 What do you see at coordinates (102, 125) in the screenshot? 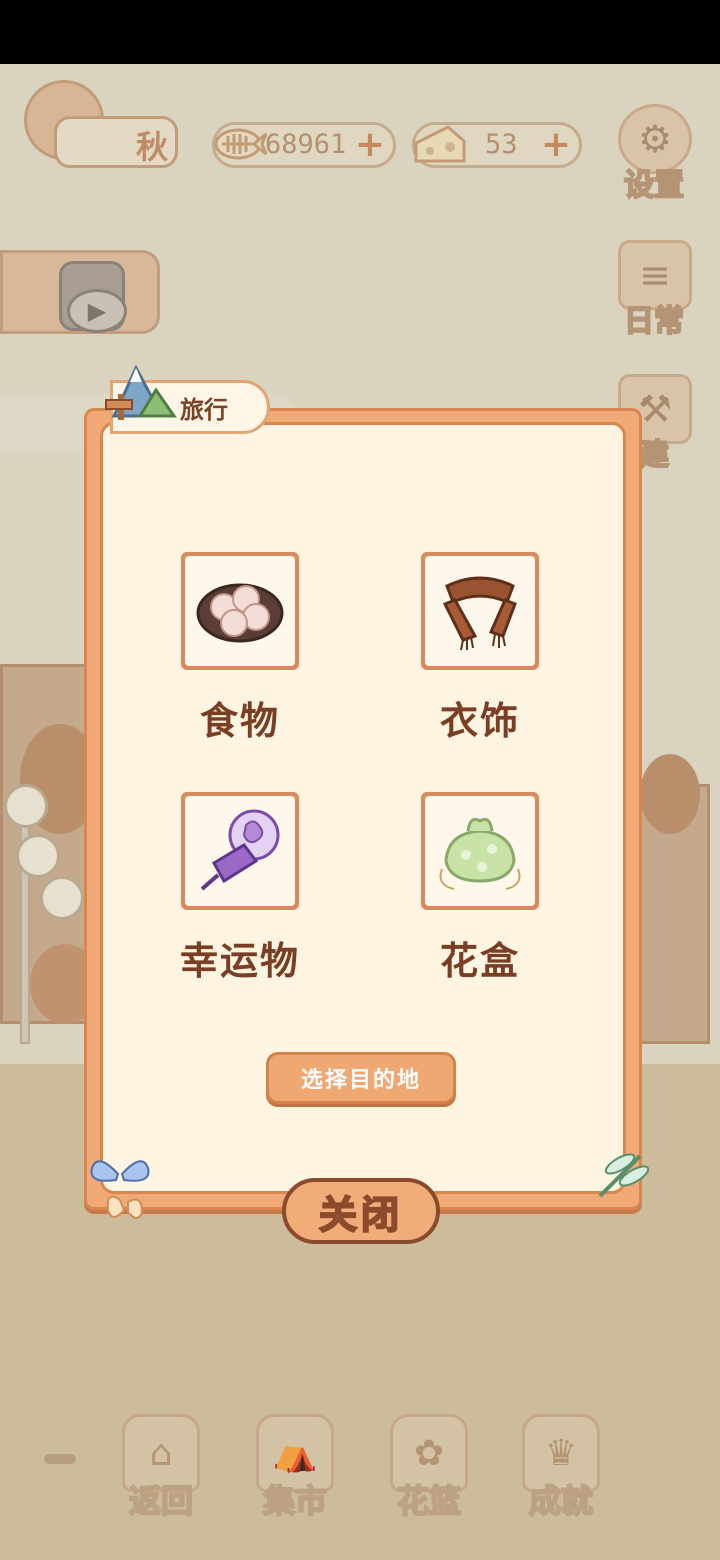
I see `season-badge: 秋` at bounding box center [102, 125].